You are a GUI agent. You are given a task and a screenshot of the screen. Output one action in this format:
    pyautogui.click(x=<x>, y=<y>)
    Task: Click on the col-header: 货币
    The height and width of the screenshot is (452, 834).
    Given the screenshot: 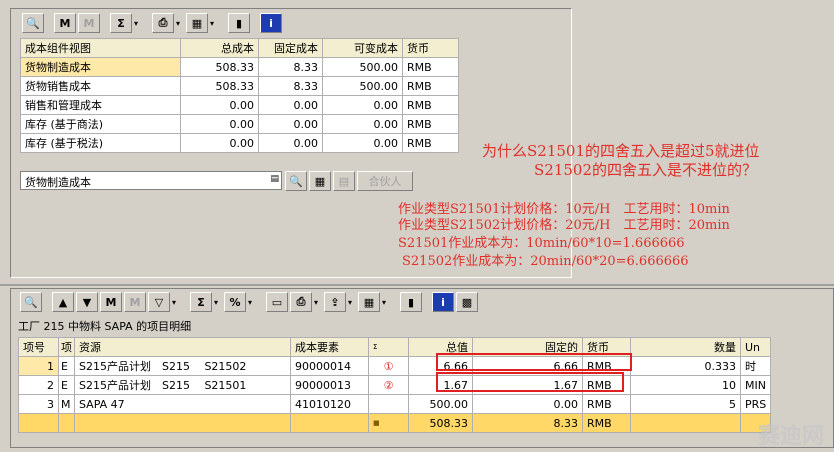 What is the action you would take?
    pyautogui.click(x=430, y=48)
    